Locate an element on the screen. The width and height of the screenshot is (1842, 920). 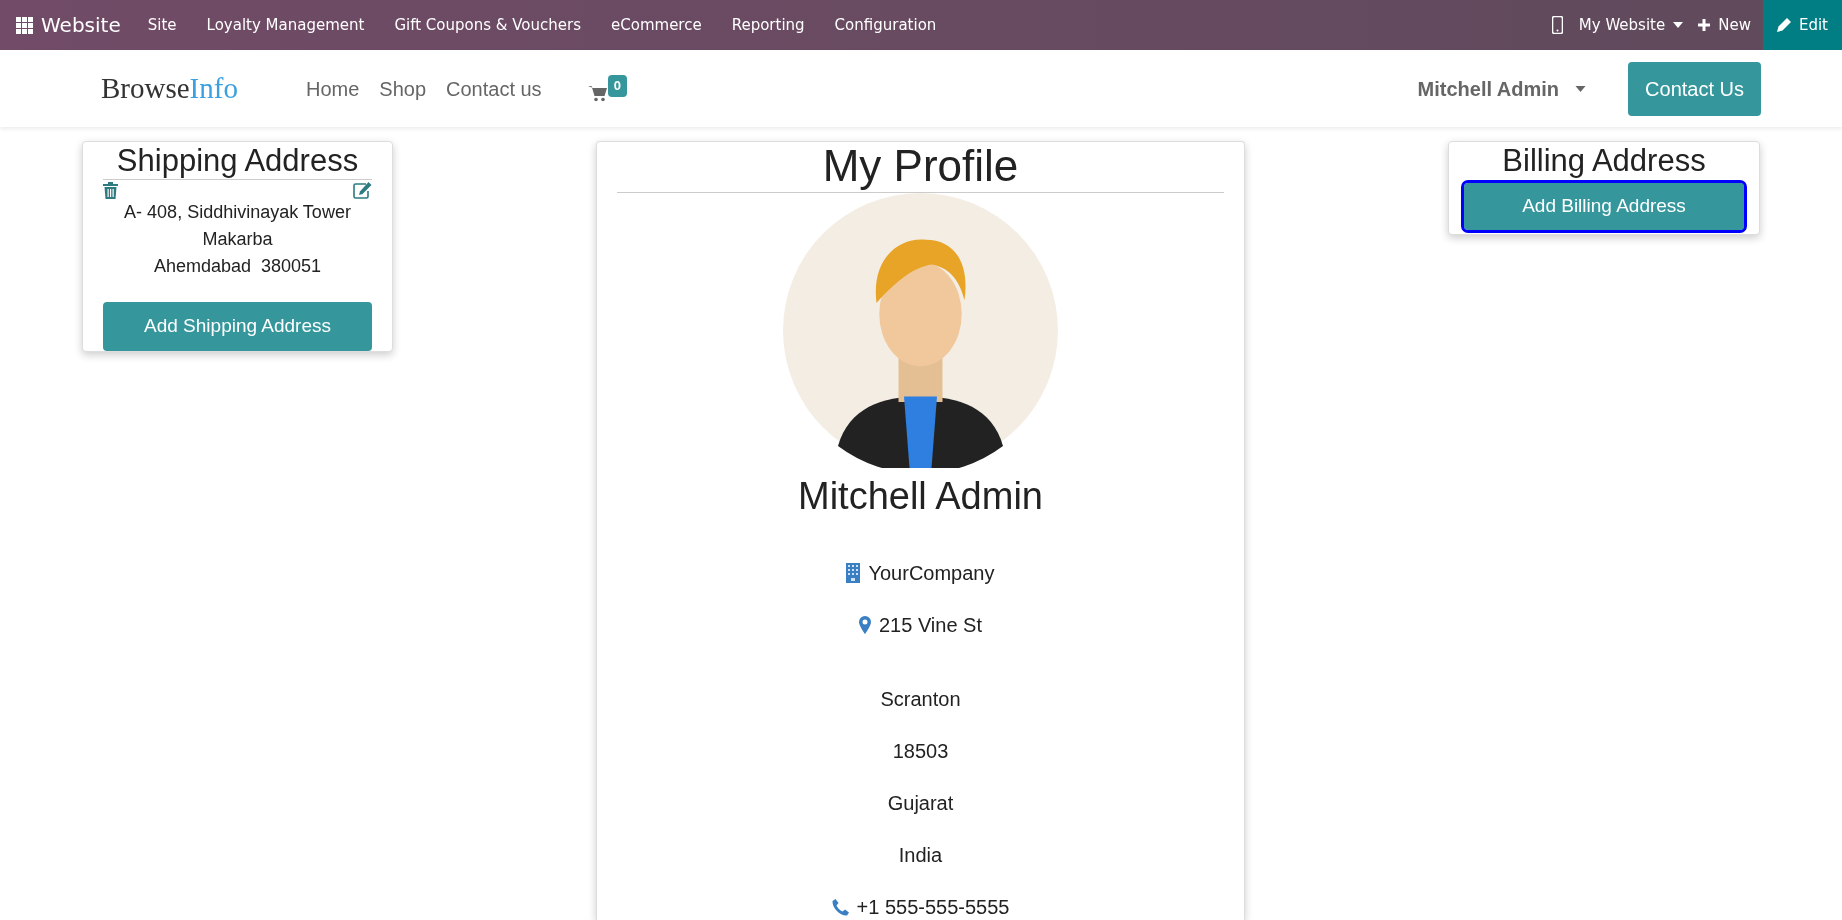
new-label: New is located at coordinates (1734, 25).